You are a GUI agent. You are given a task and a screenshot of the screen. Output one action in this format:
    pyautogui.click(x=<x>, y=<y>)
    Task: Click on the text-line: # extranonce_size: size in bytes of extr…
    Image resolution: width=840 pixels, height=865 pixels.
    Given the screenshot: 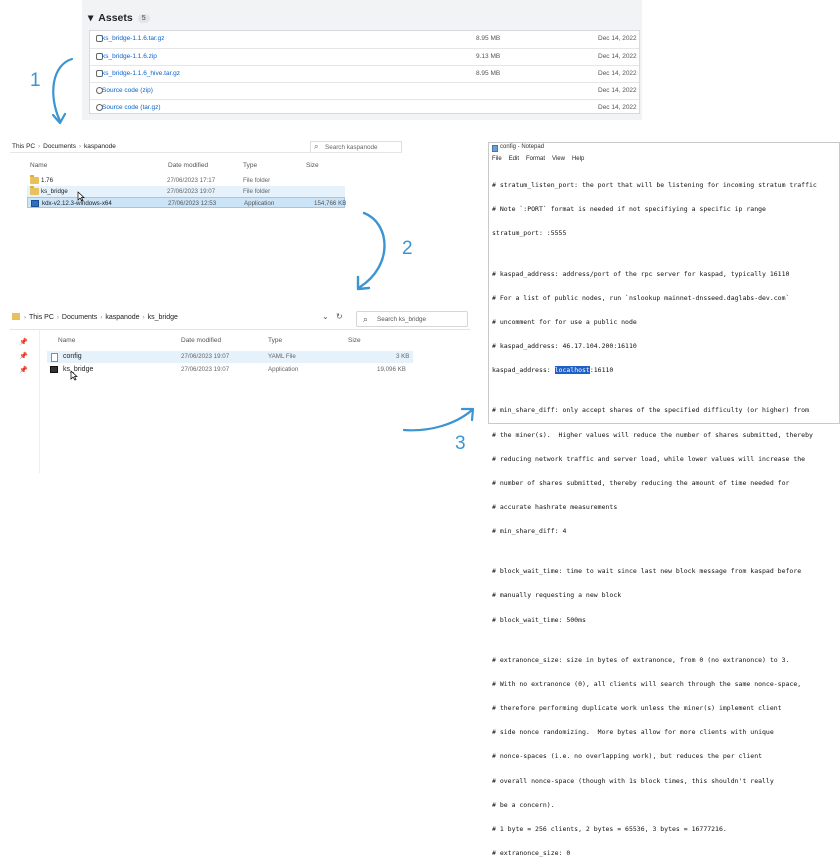 What is the action you would take?
    pyautogui.click(x=641, y=659)
    